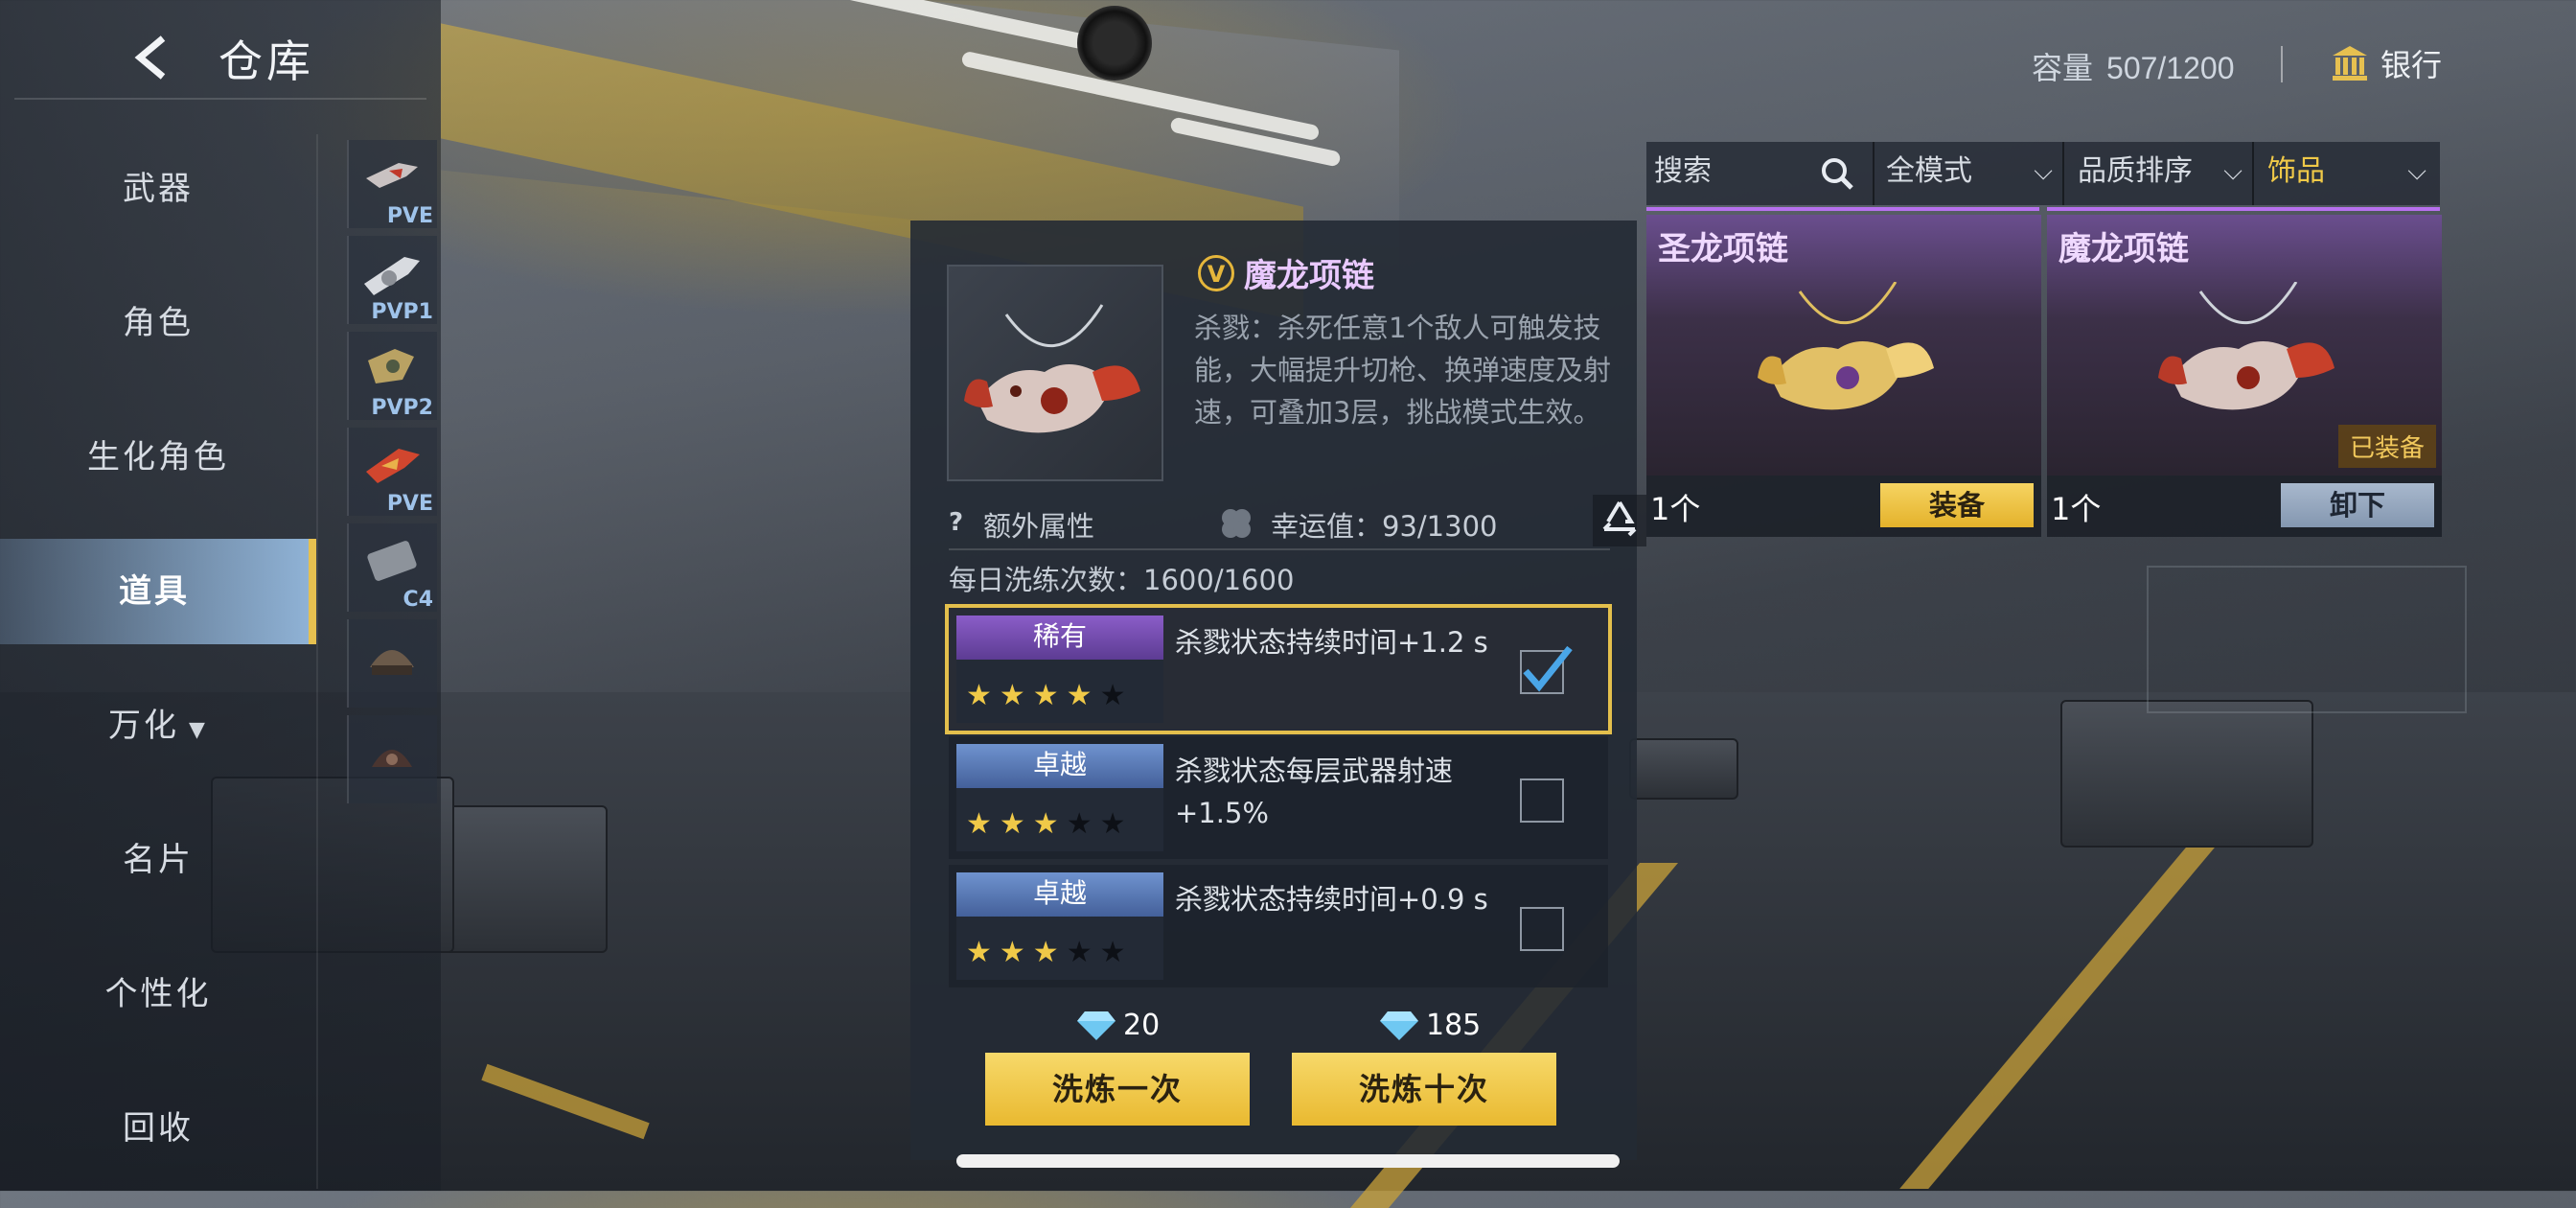  What do you see at coordinates (1957, 505) in the screenshot?
I see `equip-button: 装备` at bounding box center [1957, 505].